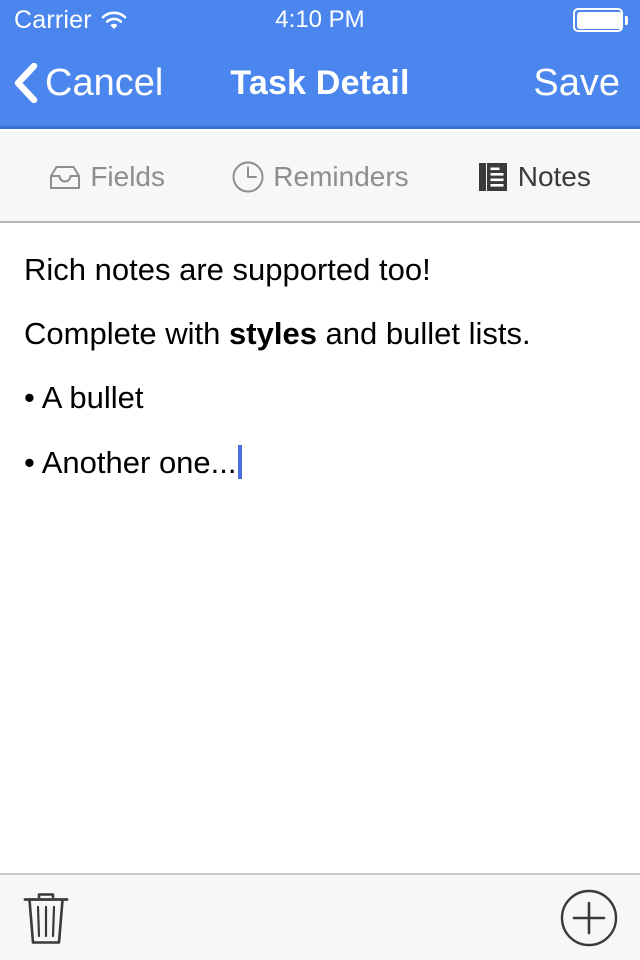 Image resolution: width=640 pixels, height=960 pixels. I want to click on save-button: Save, so click(576, 83).